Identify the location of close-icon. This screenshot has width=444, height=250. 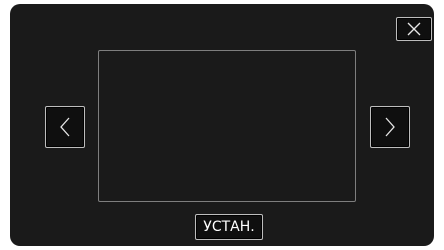
(414, 29).